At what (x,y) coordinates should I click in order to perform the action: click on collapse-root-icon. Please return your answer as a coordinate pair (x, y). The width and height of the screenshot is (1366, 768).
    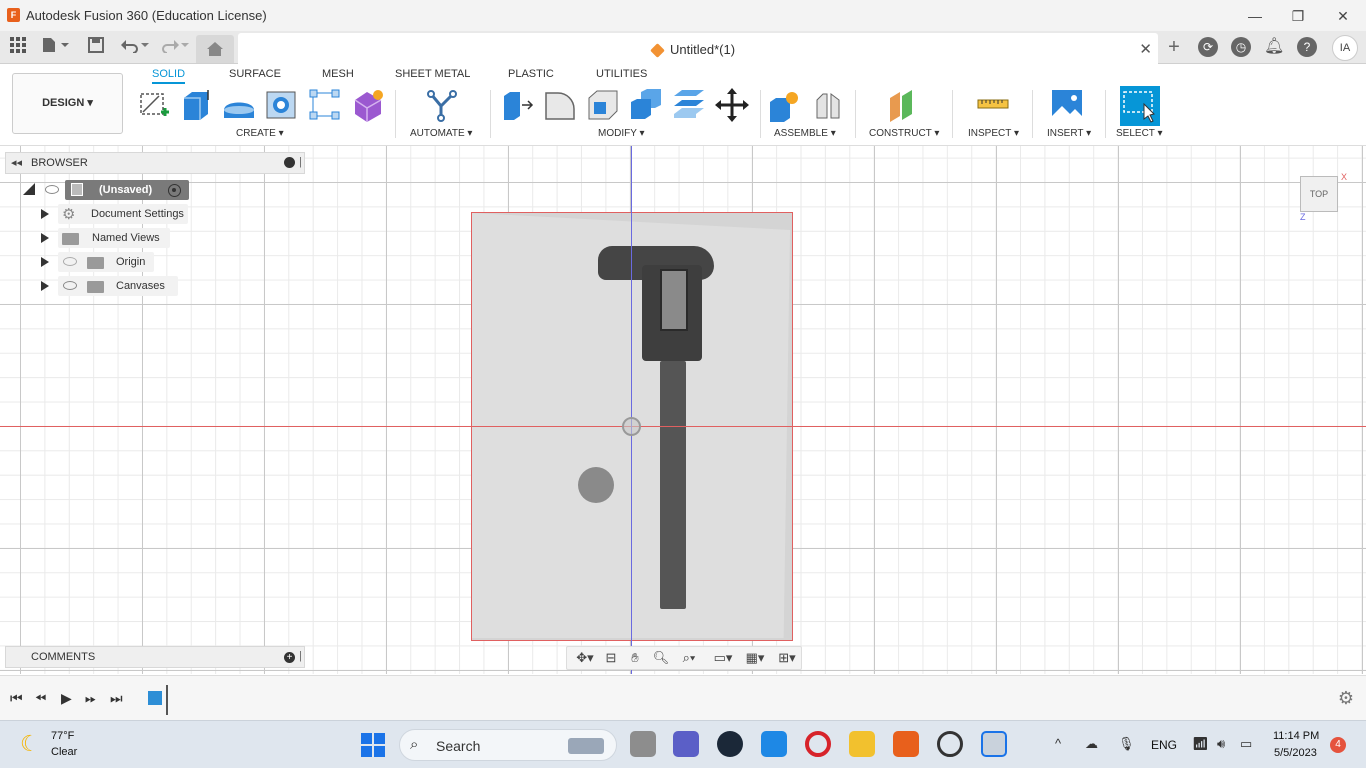
    Looking at the image, I should click on (29, 189).